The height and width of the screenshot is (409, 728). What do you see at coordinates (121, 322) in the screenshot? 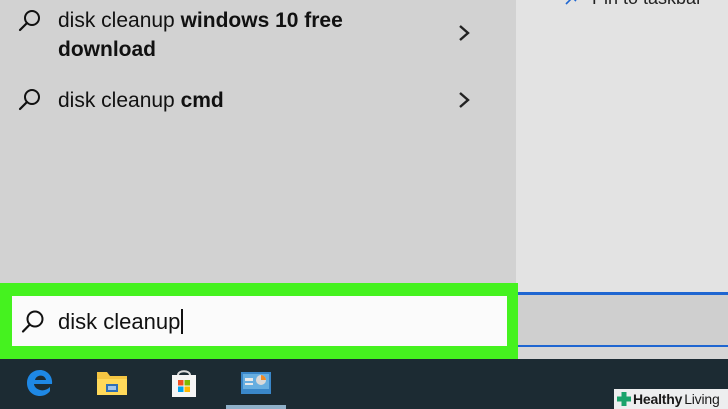
I see `search-input-value: disk cleanup` at bounding box center [121, 322].